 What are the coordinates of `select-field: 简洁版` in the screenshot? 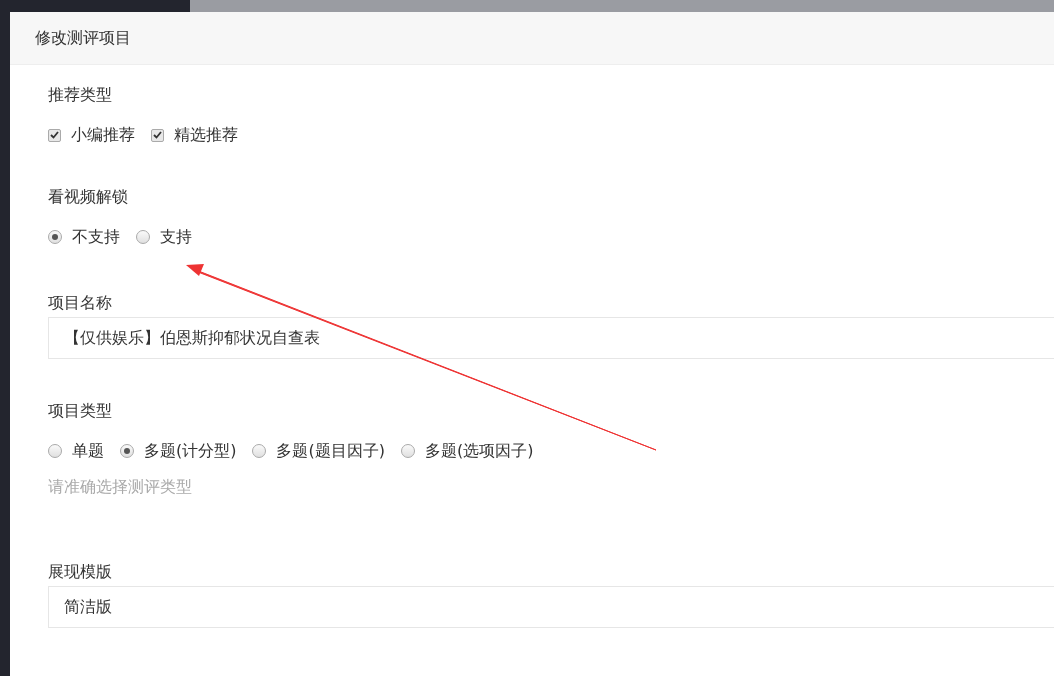 It's located at (551, 607).